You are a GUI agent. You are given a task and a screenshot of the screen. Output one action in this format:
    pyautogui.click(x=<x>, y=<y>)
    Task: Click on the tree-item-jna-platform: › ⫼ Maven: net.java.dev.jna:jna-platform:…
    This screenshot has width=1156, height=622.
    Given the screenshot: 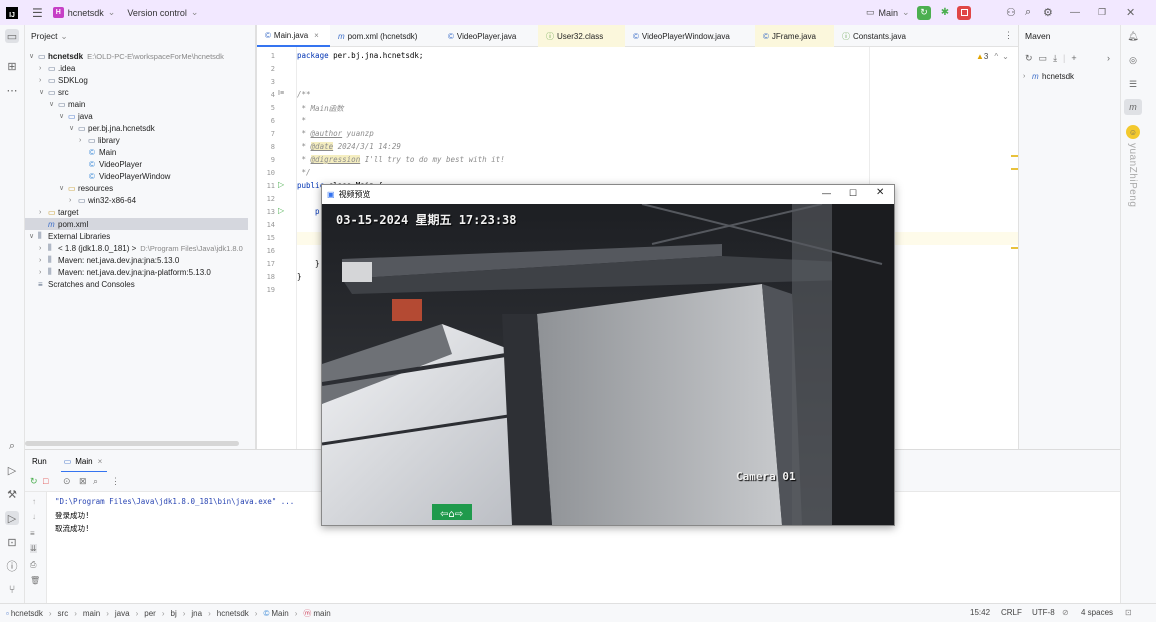 What is the action you would take?
    pyautogui.click(x=125, y=272)
    